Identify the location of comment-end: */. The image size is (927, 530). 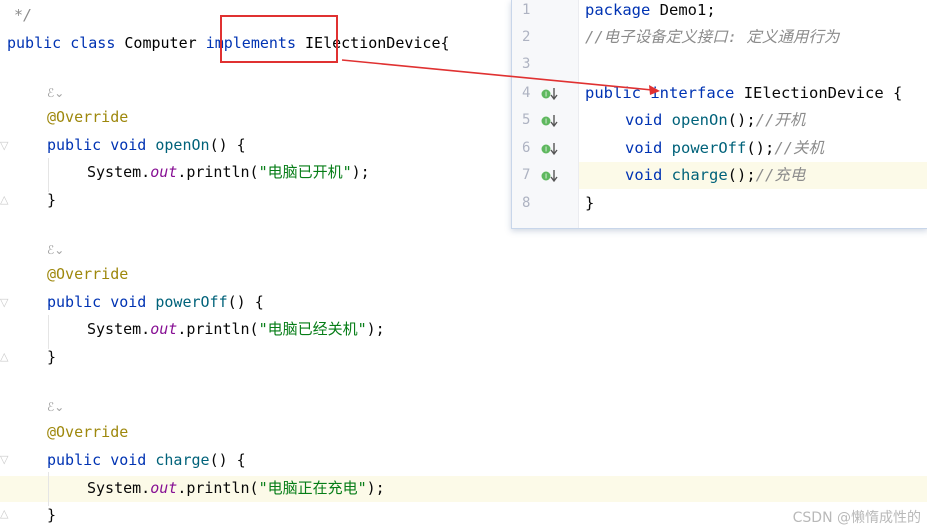
(23, 15).